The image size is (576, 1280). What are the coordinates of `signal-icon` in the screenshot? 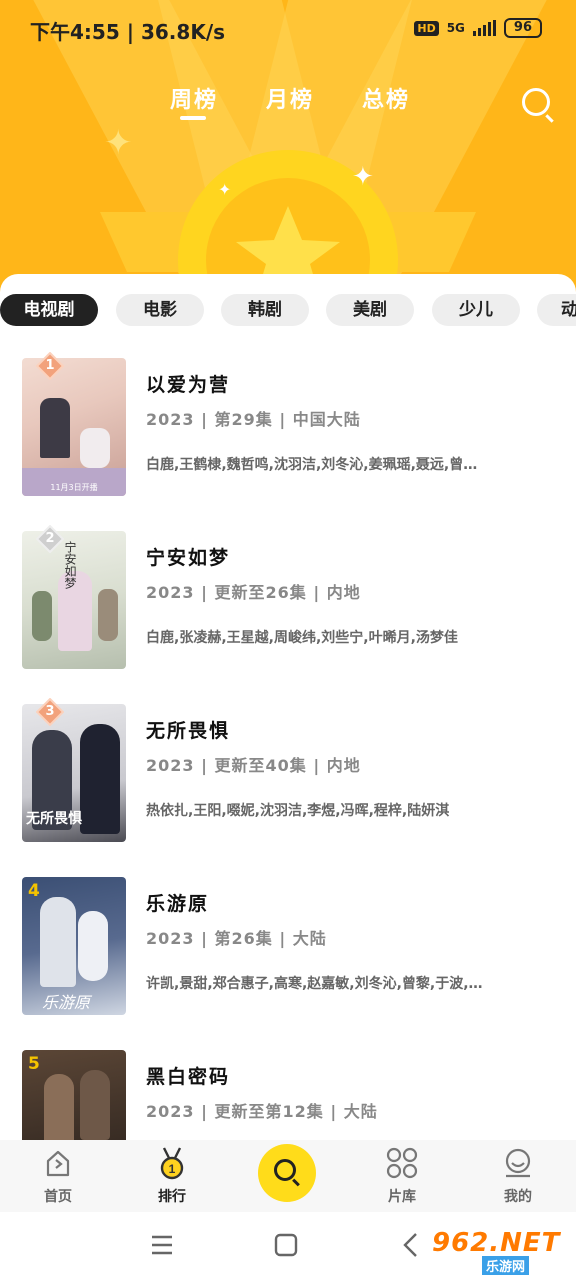 It's located at (484, 28).